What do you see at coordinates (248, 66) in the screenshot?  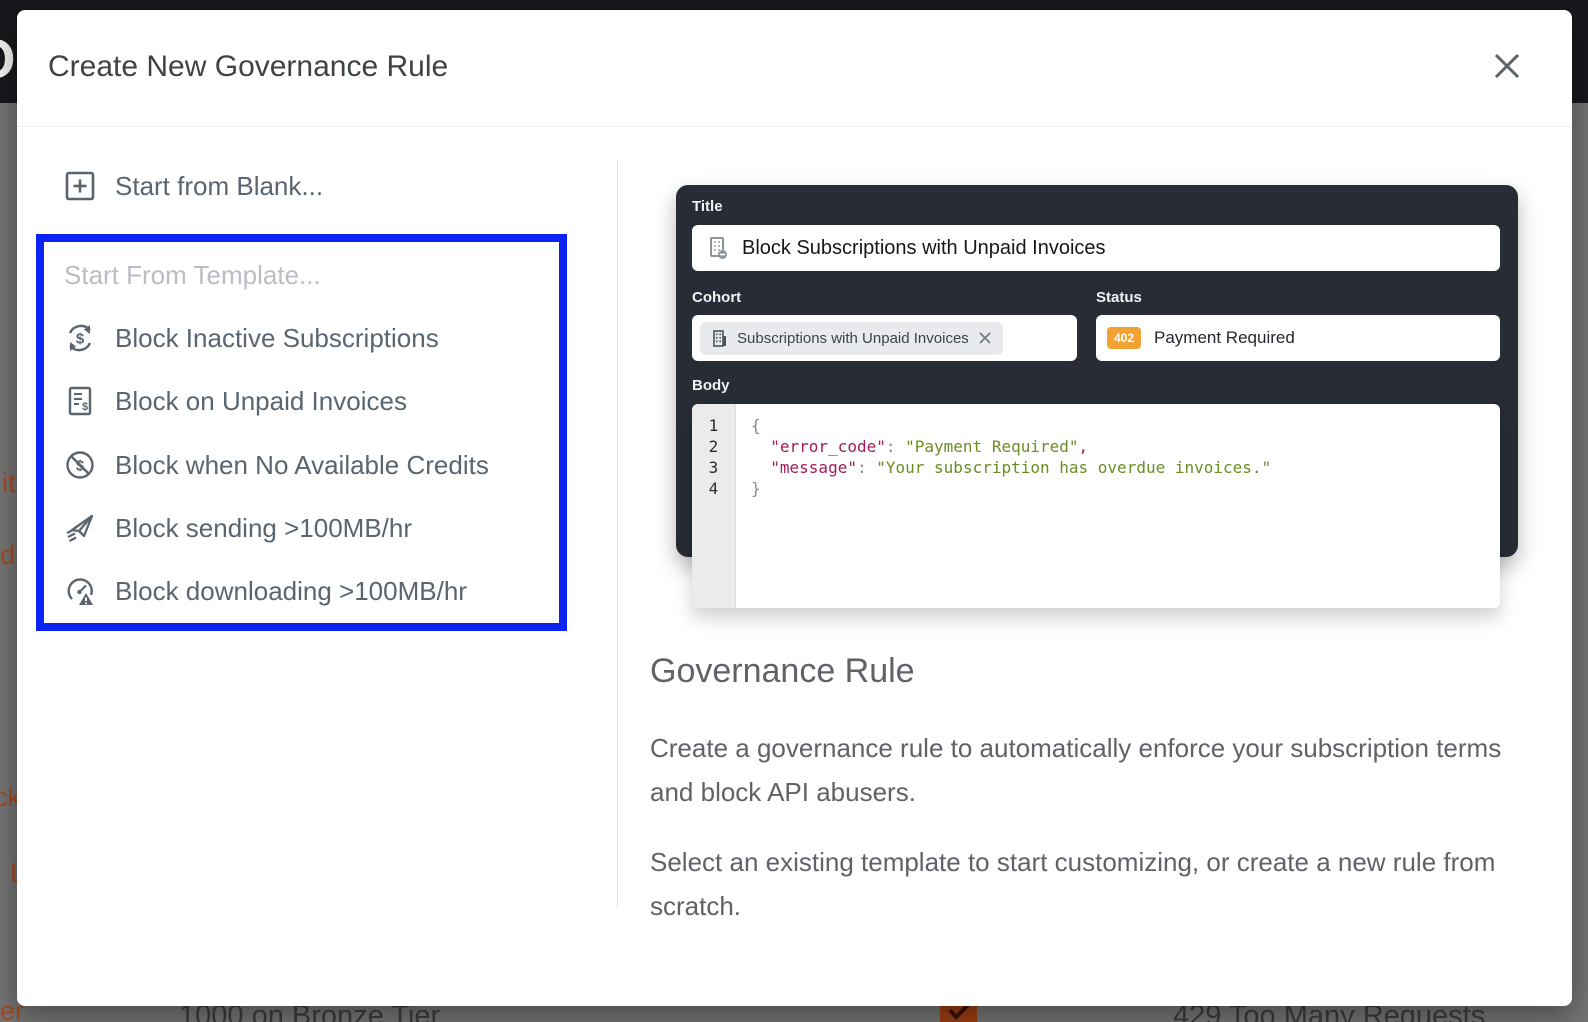 I see `modal-title: Create New Governance Rule` at bounding box center [248, 66].